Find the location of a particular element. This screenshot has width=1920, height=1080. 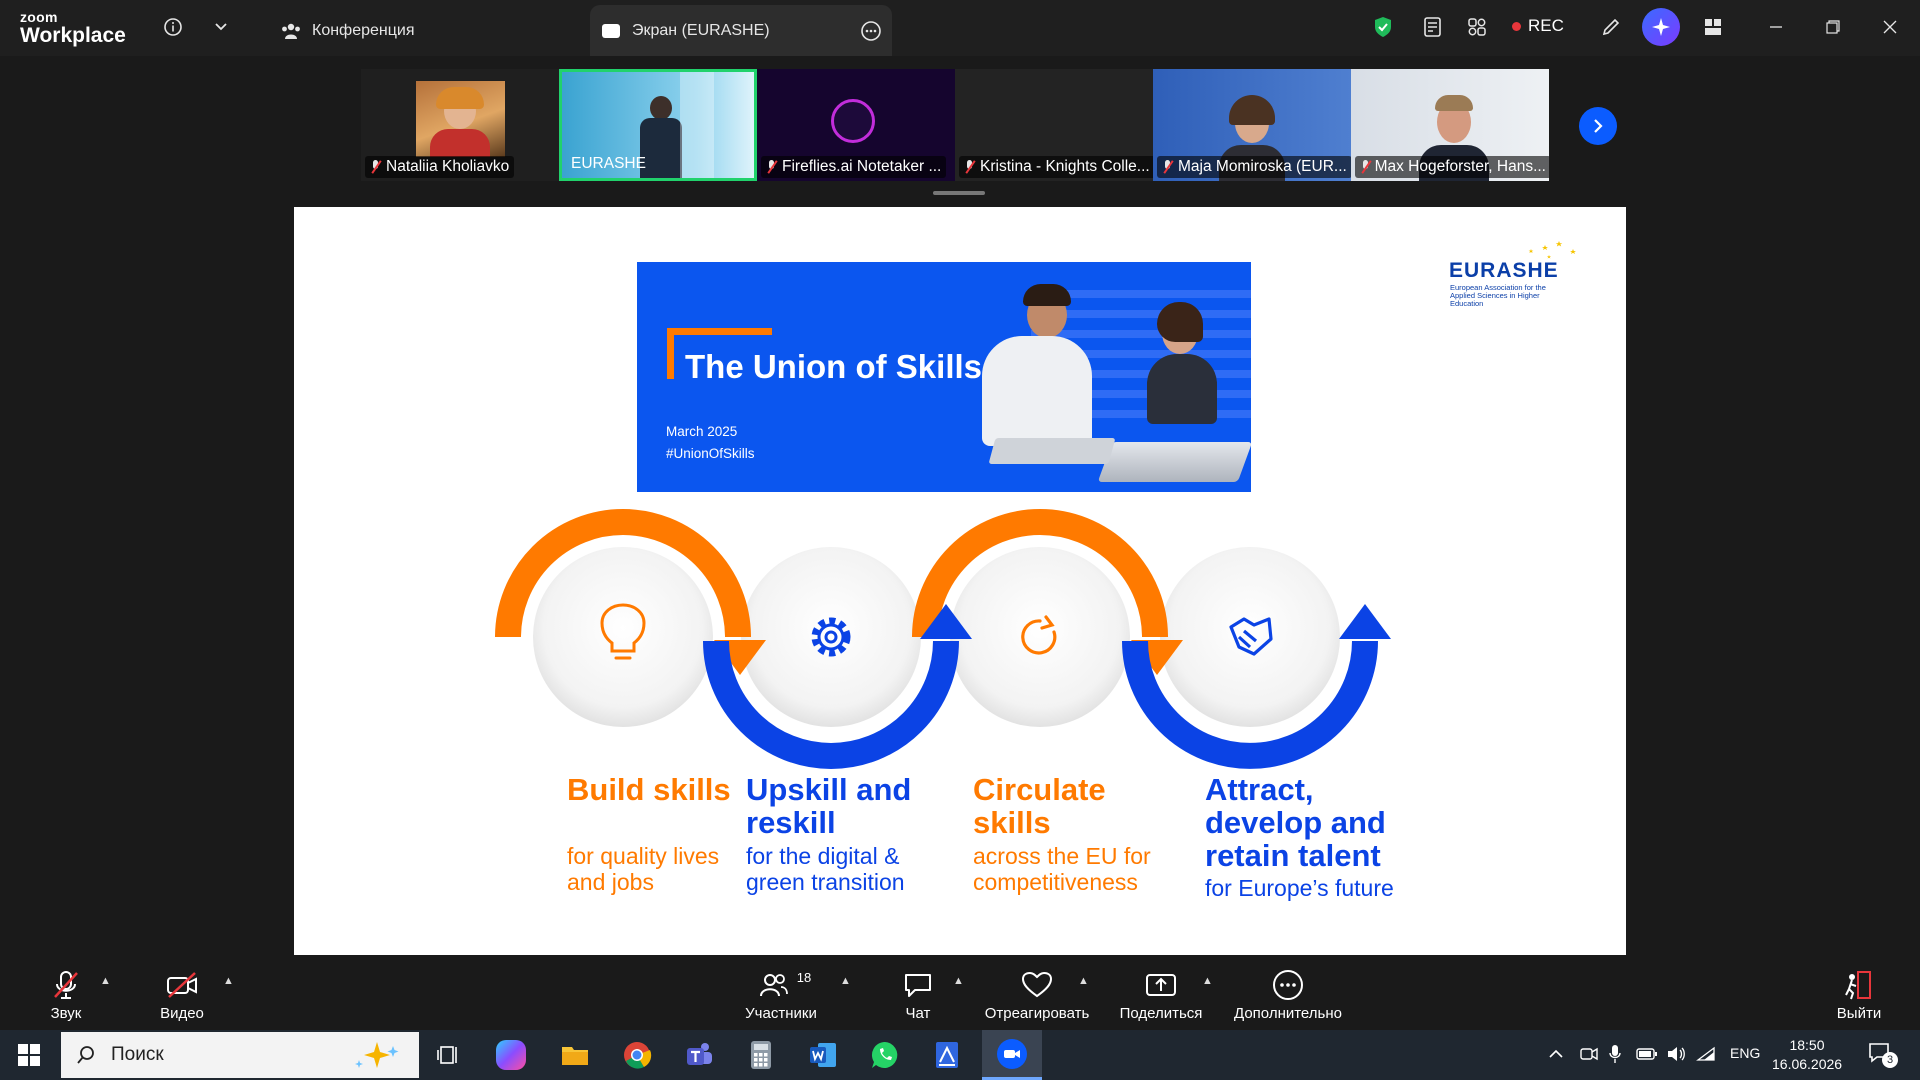

tab-screen-share: Экран (EURASHE) is located at coordinates (741, 30).